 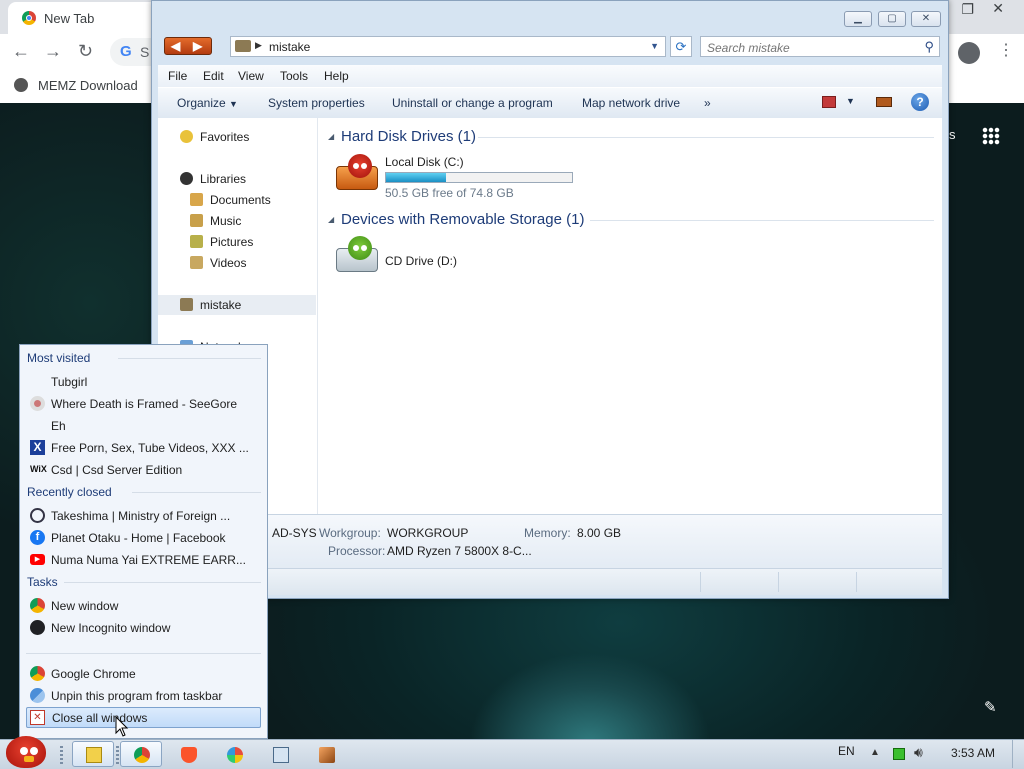 I want to click on address-dropdown-icon: ▼, so click(x=654, y=46).